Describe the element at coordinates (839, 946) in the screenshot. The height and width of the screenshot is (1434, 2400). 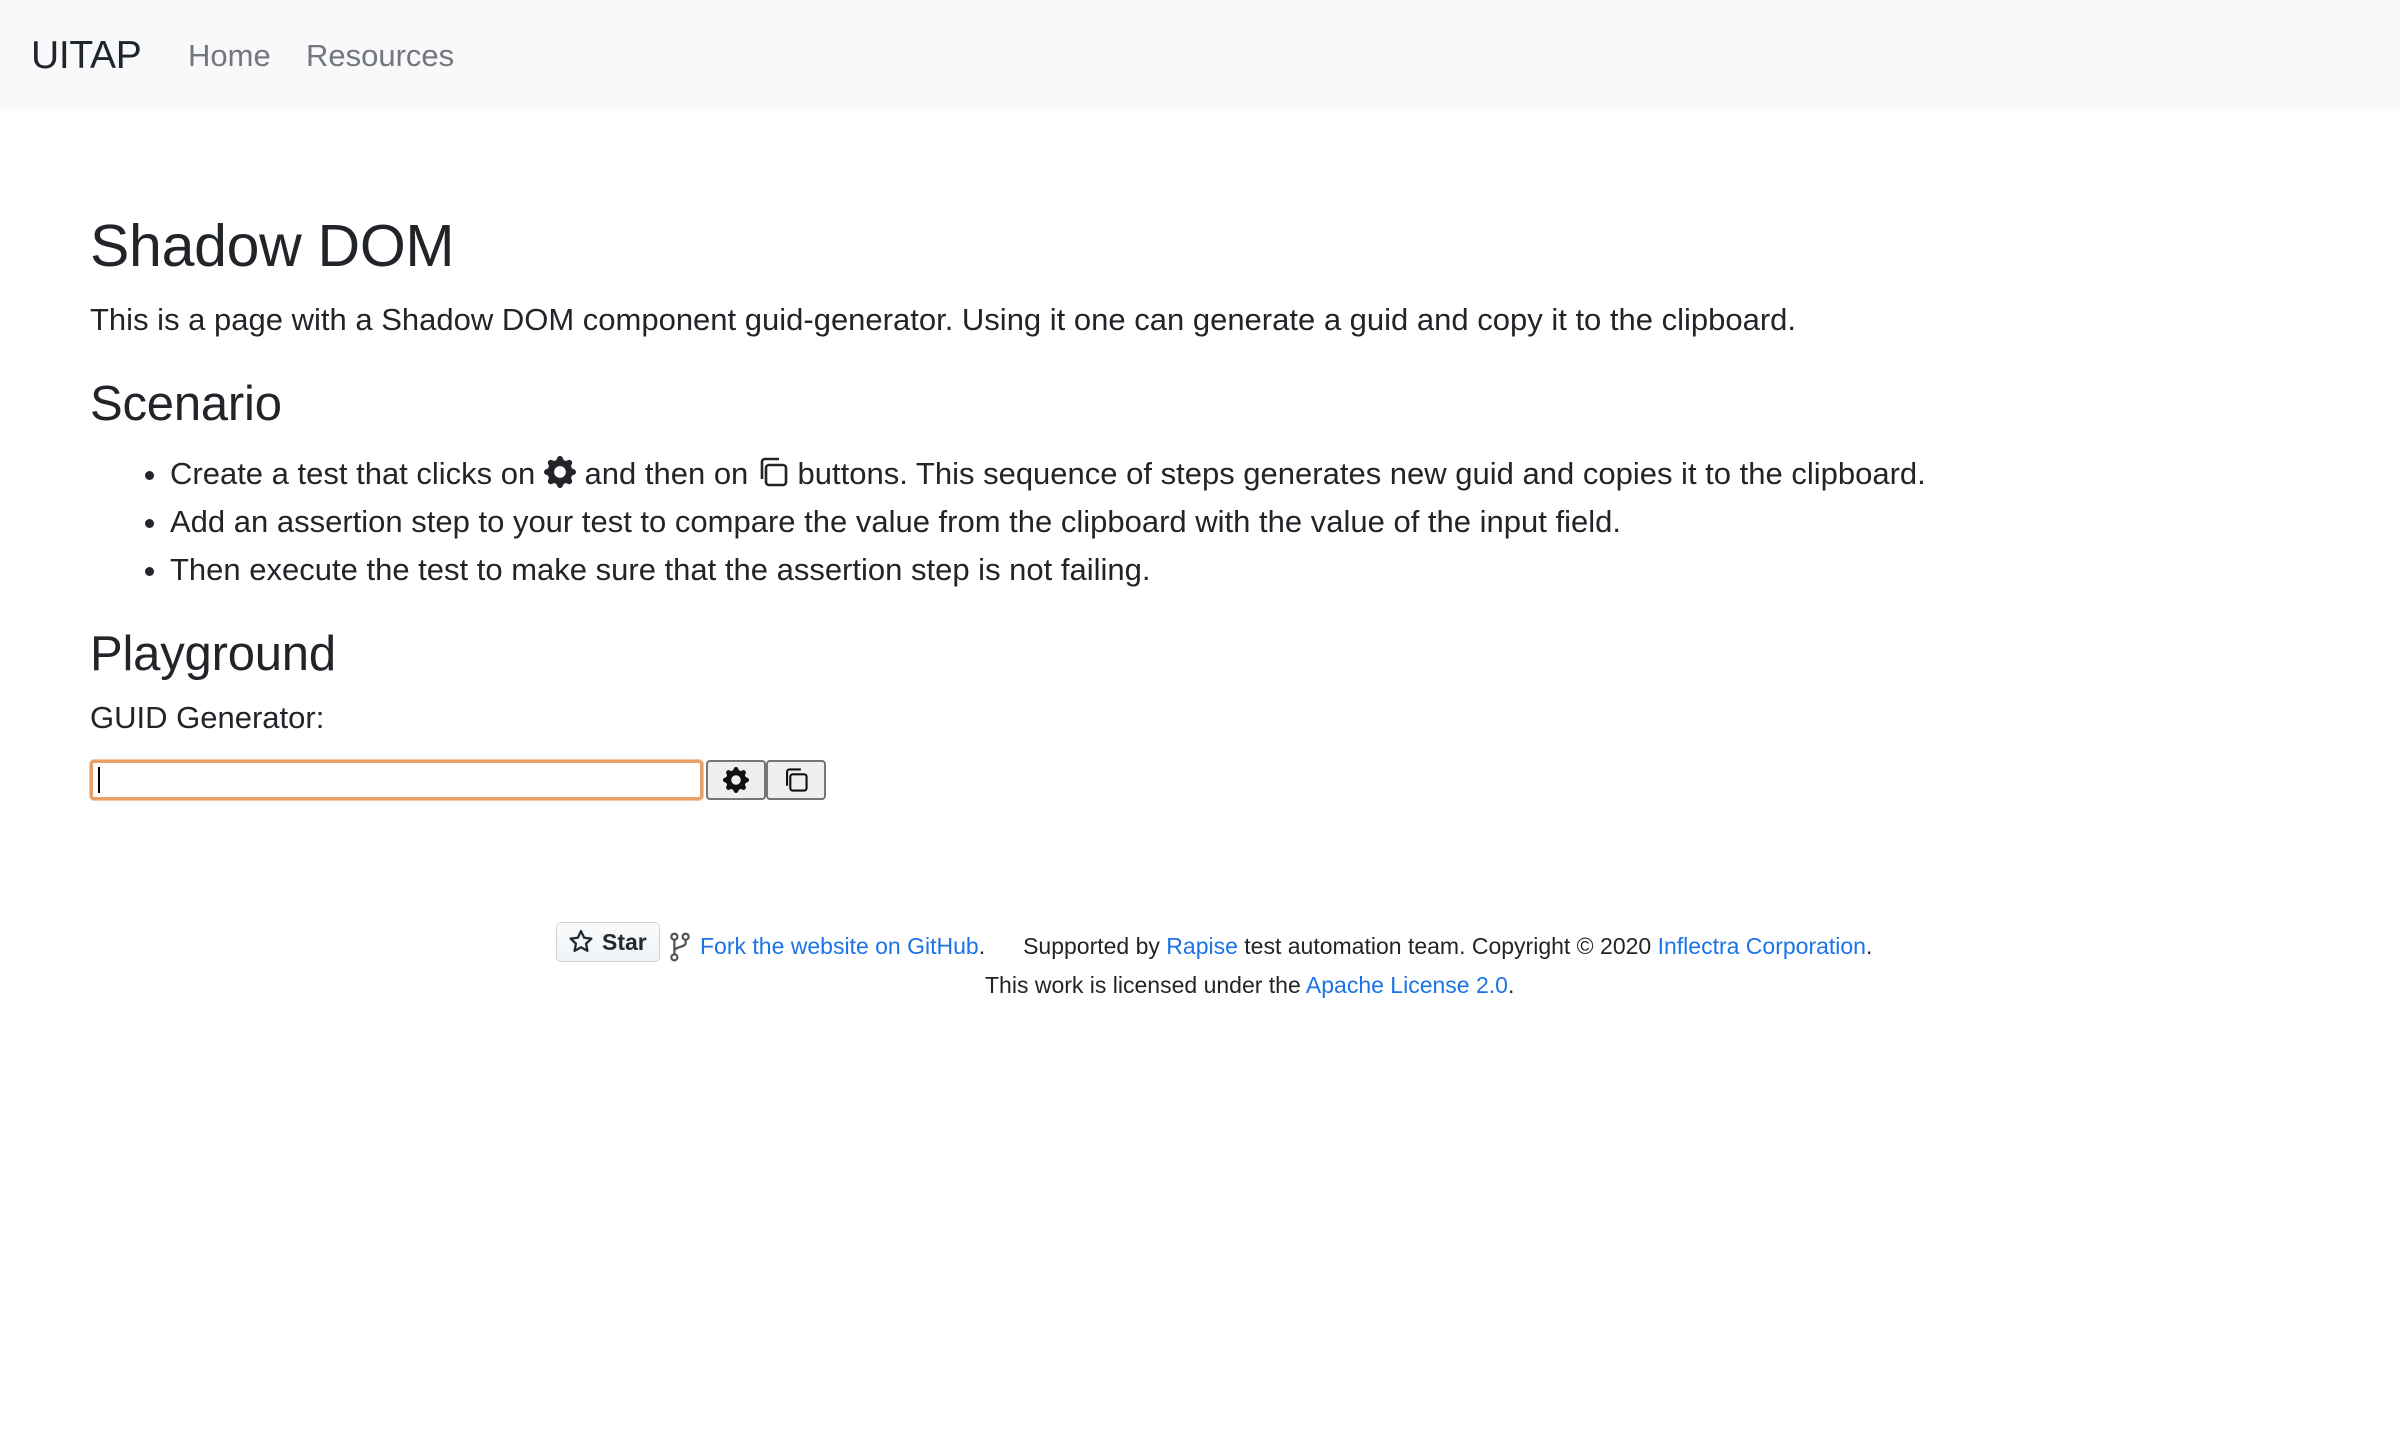
I see `fork-github-link: Fork the website on GitHub` at that location.